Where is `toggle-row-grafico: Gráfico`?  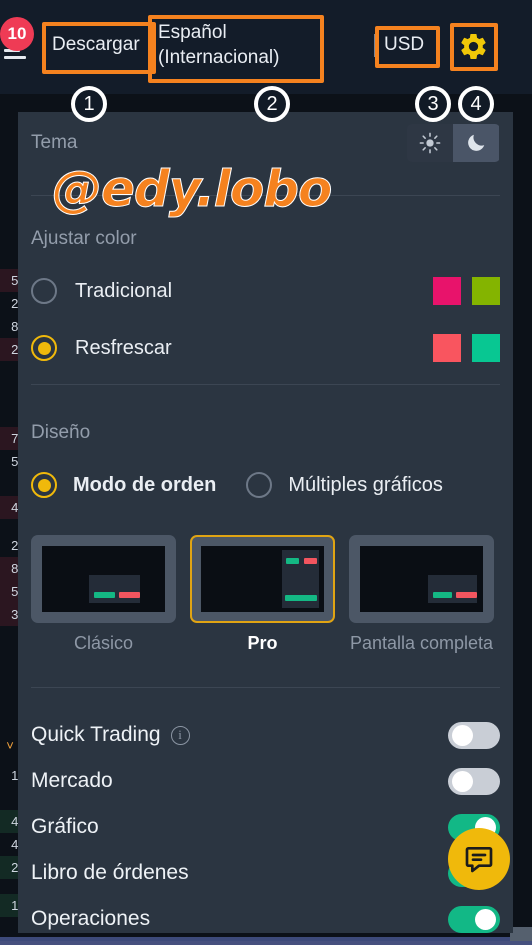 toggle-row-grafico: Gráfico is located at coordinates (265, 827).